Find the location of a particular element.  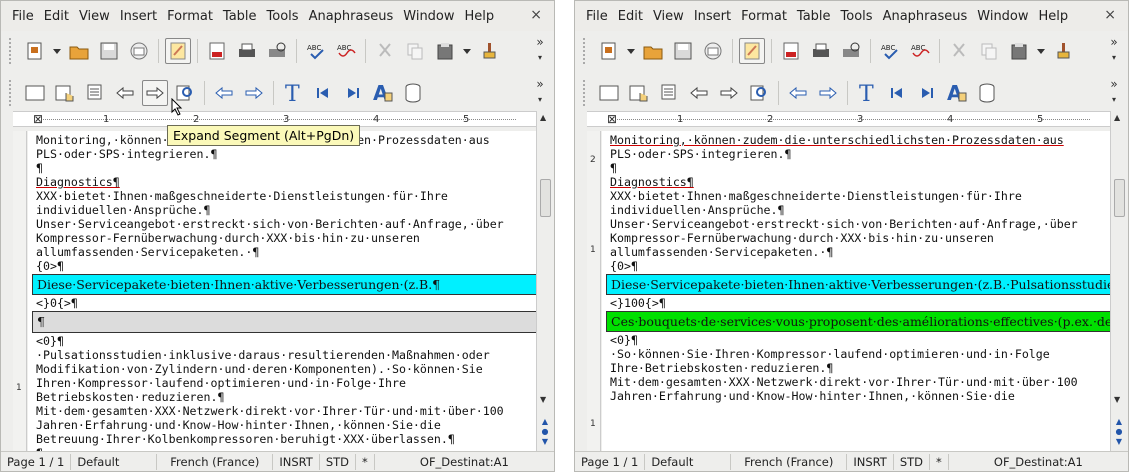

glossary-icon is located at coordinates (95, 93).